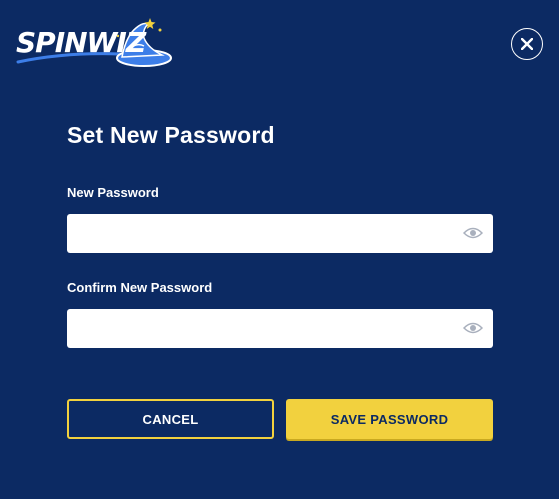 This screenshot has width=559, height=499. What do you see at coordinates (140, 287) in the screenshot?
I see `confirm-password-label: Confirm New Password` at bounding box center [140, 287].